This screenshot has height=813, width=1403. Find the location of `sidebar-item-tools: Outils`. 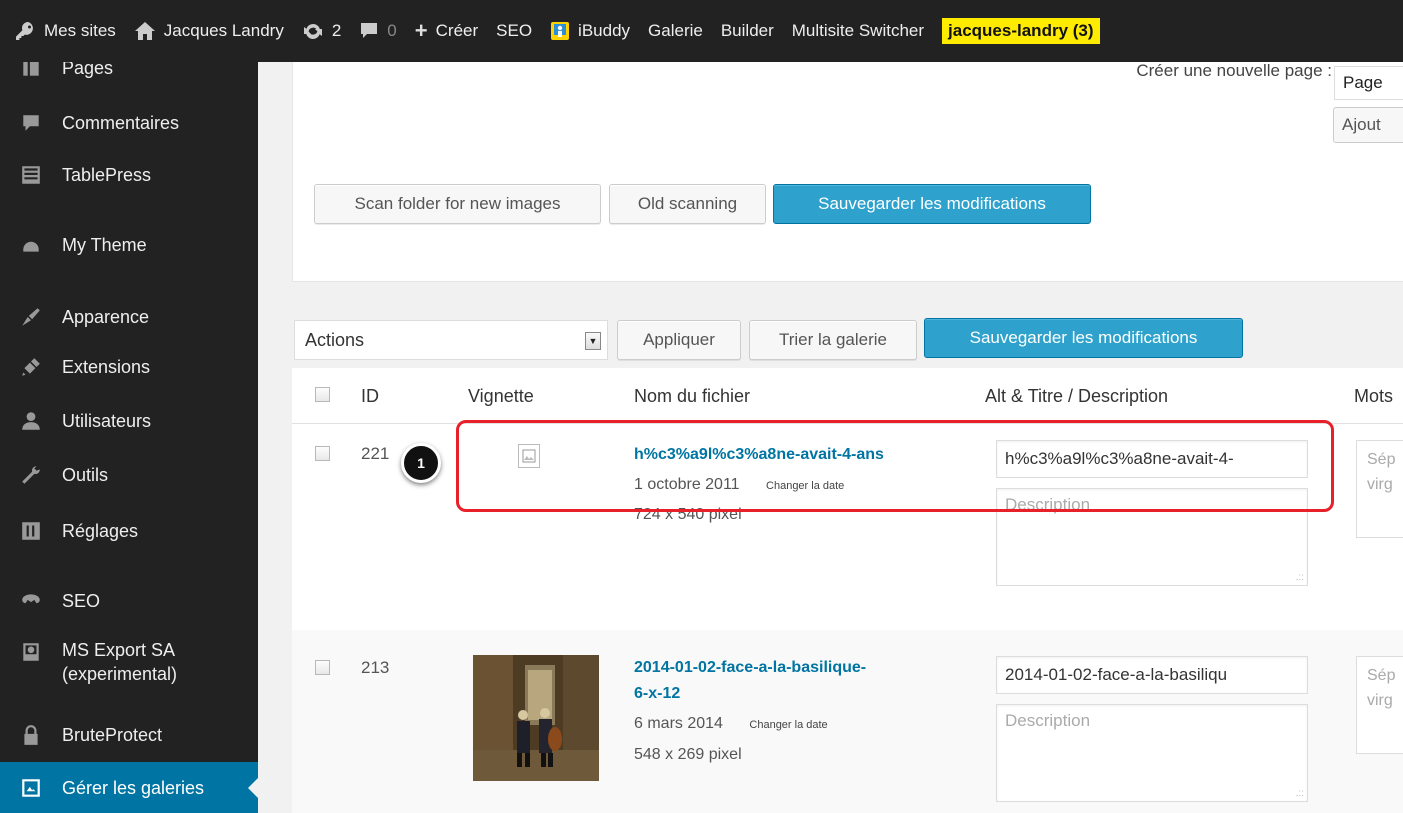

sidebar-item-tools: Outils is located at coordinates (129, 475).